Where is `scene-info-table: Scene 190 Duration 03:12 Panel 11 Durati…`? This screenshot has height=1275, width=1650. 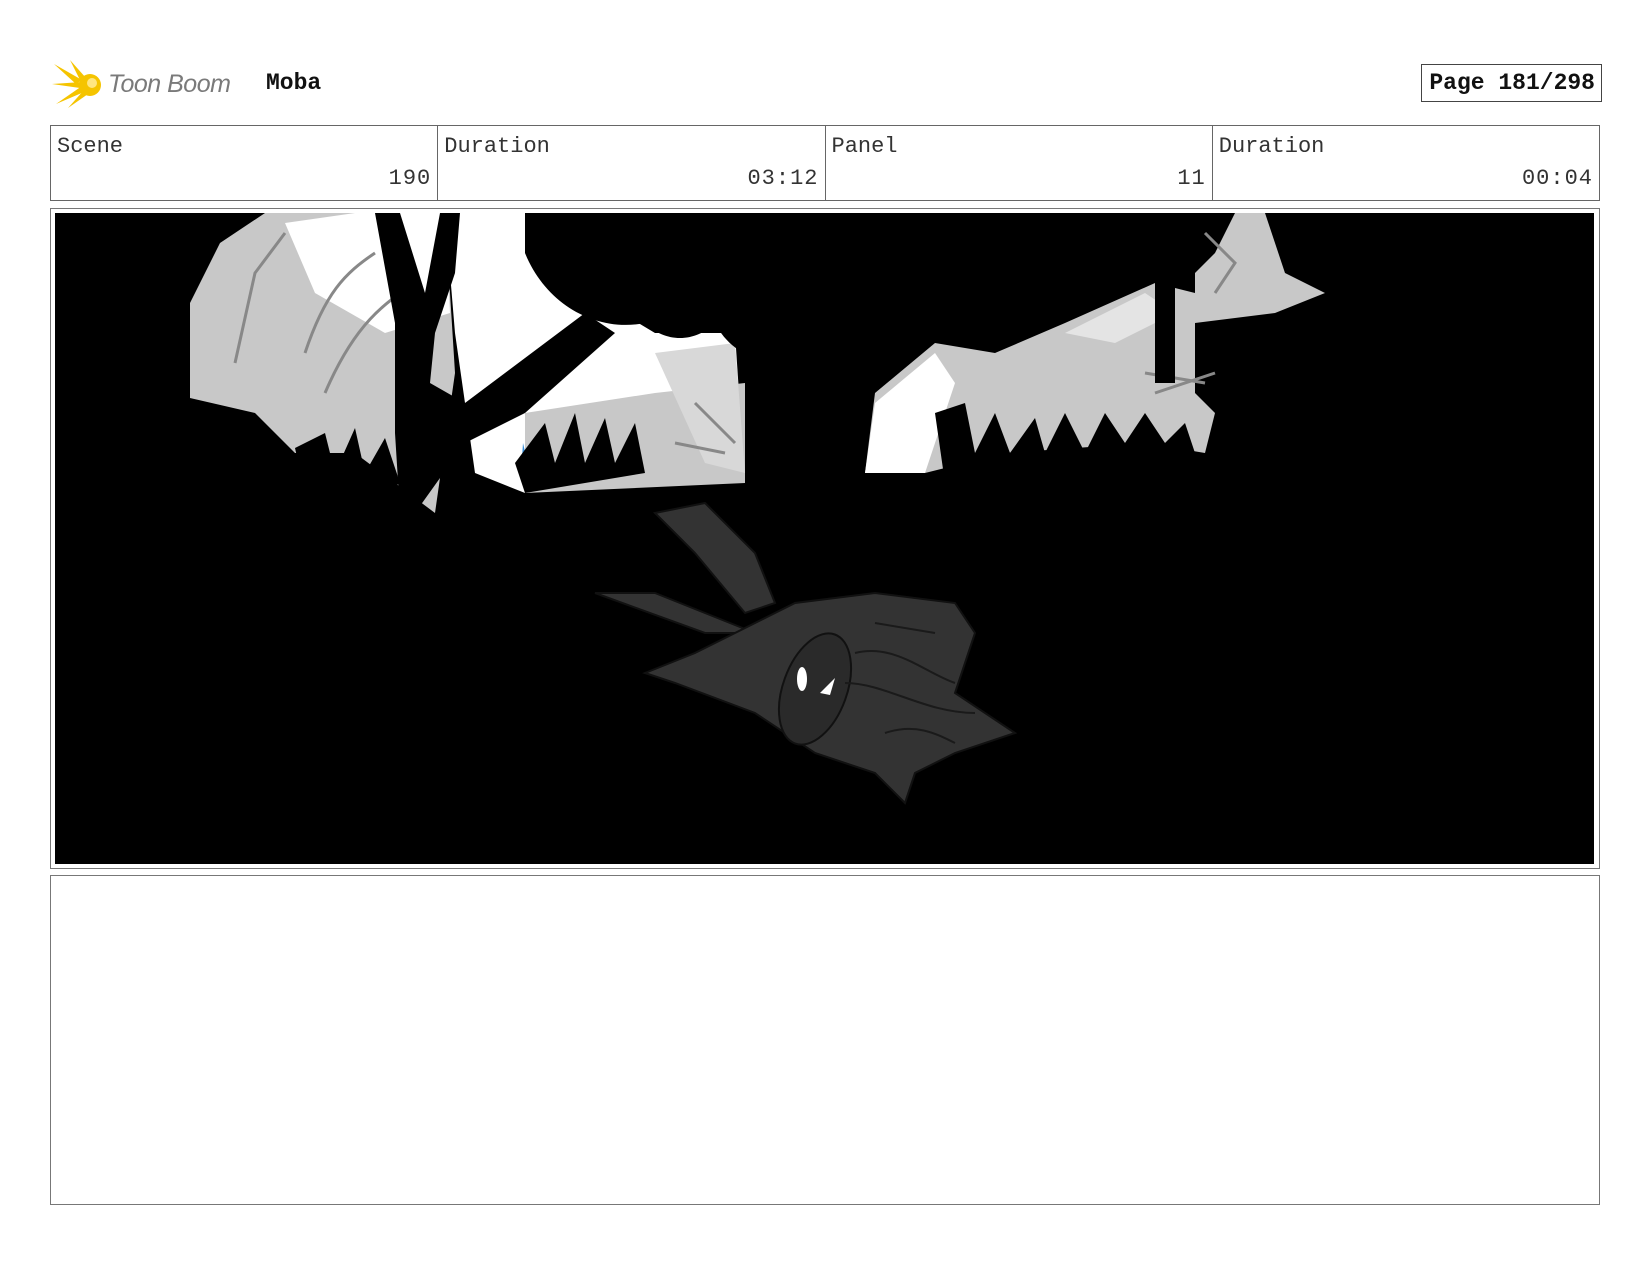 scene-info-table: Scene 190 Duration 03:12 Panel 11 Durati… is located at coordinates (825, 163).